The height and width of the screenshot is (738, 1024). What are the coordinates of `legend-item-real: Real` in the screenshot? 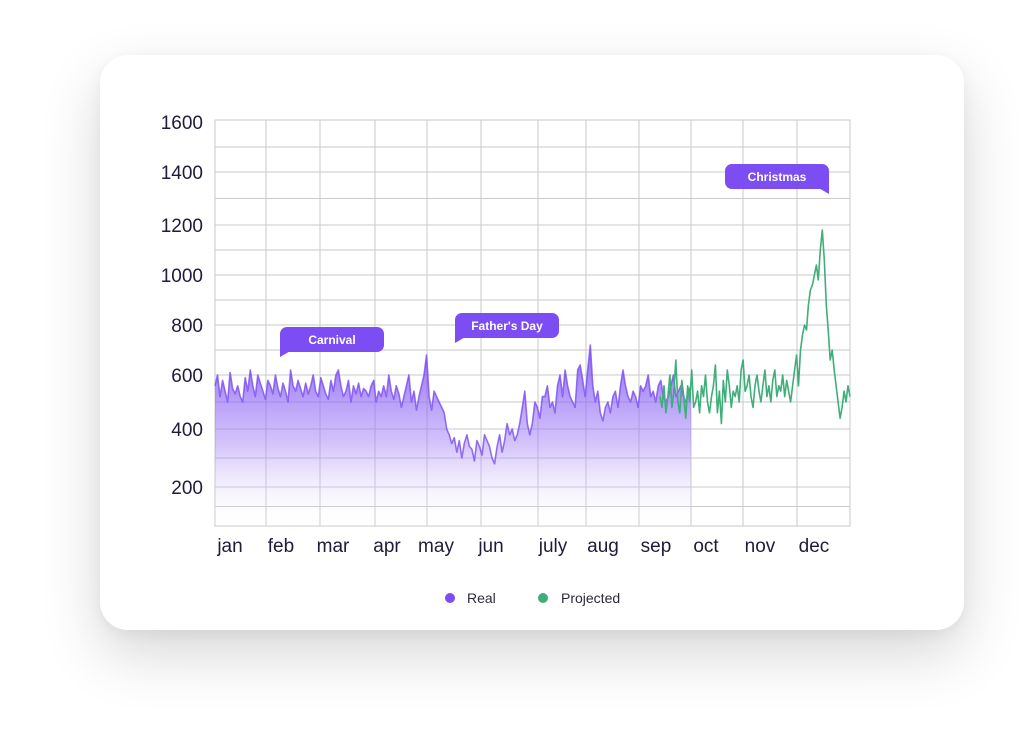 It's located at (470, 598).